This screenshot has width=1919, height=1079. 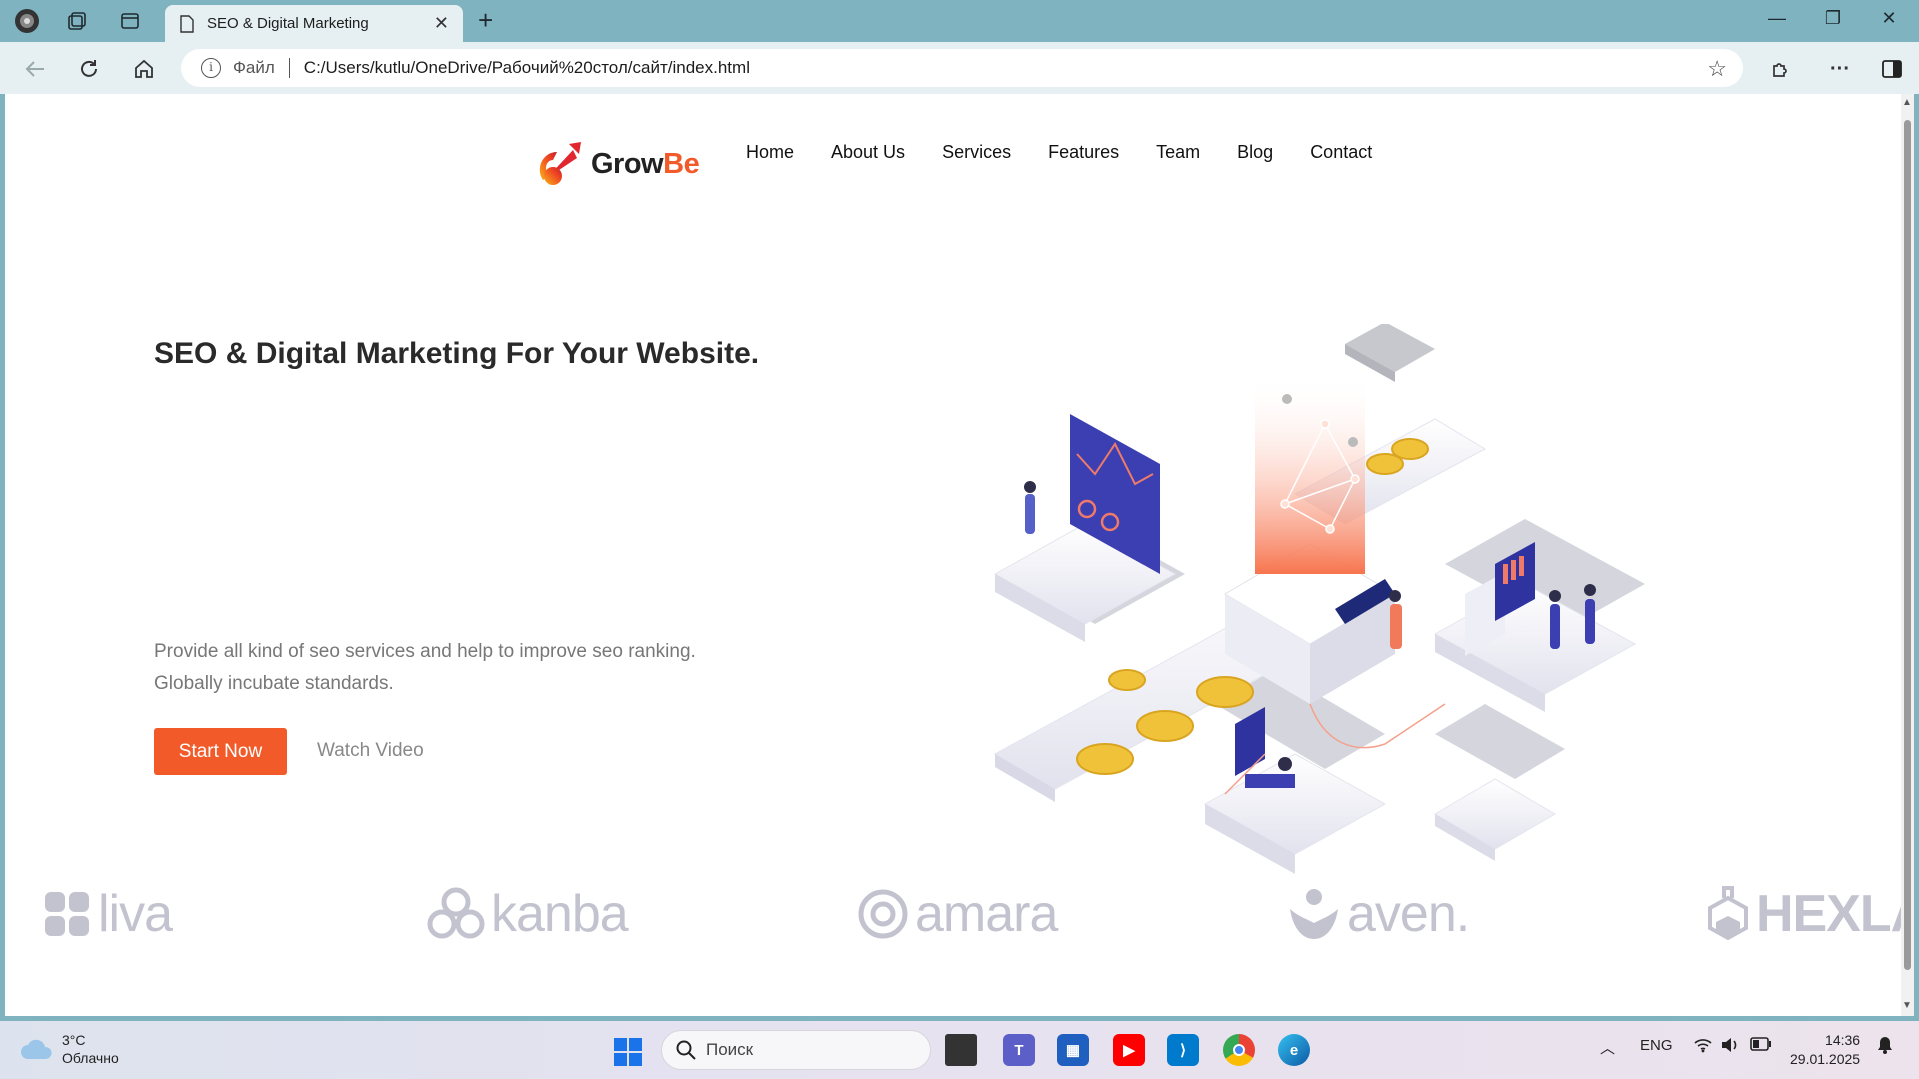 I want to click on brand-logo-kanba: kanba, so click(x=528, y=914).